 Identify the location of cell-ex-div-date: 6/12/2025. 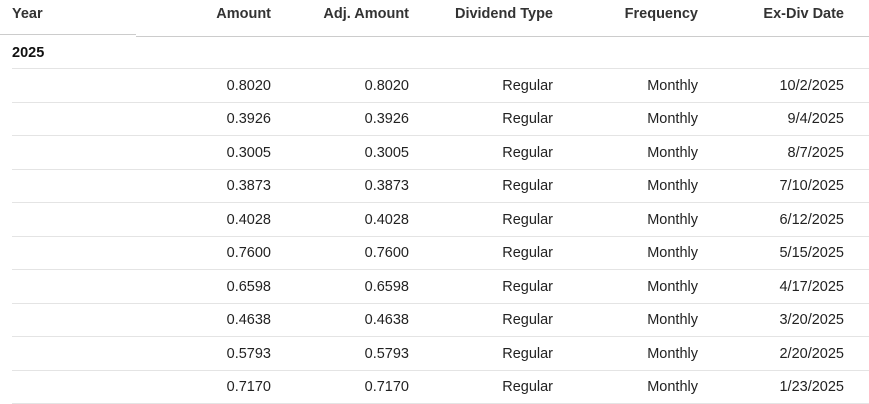
(811, 220).